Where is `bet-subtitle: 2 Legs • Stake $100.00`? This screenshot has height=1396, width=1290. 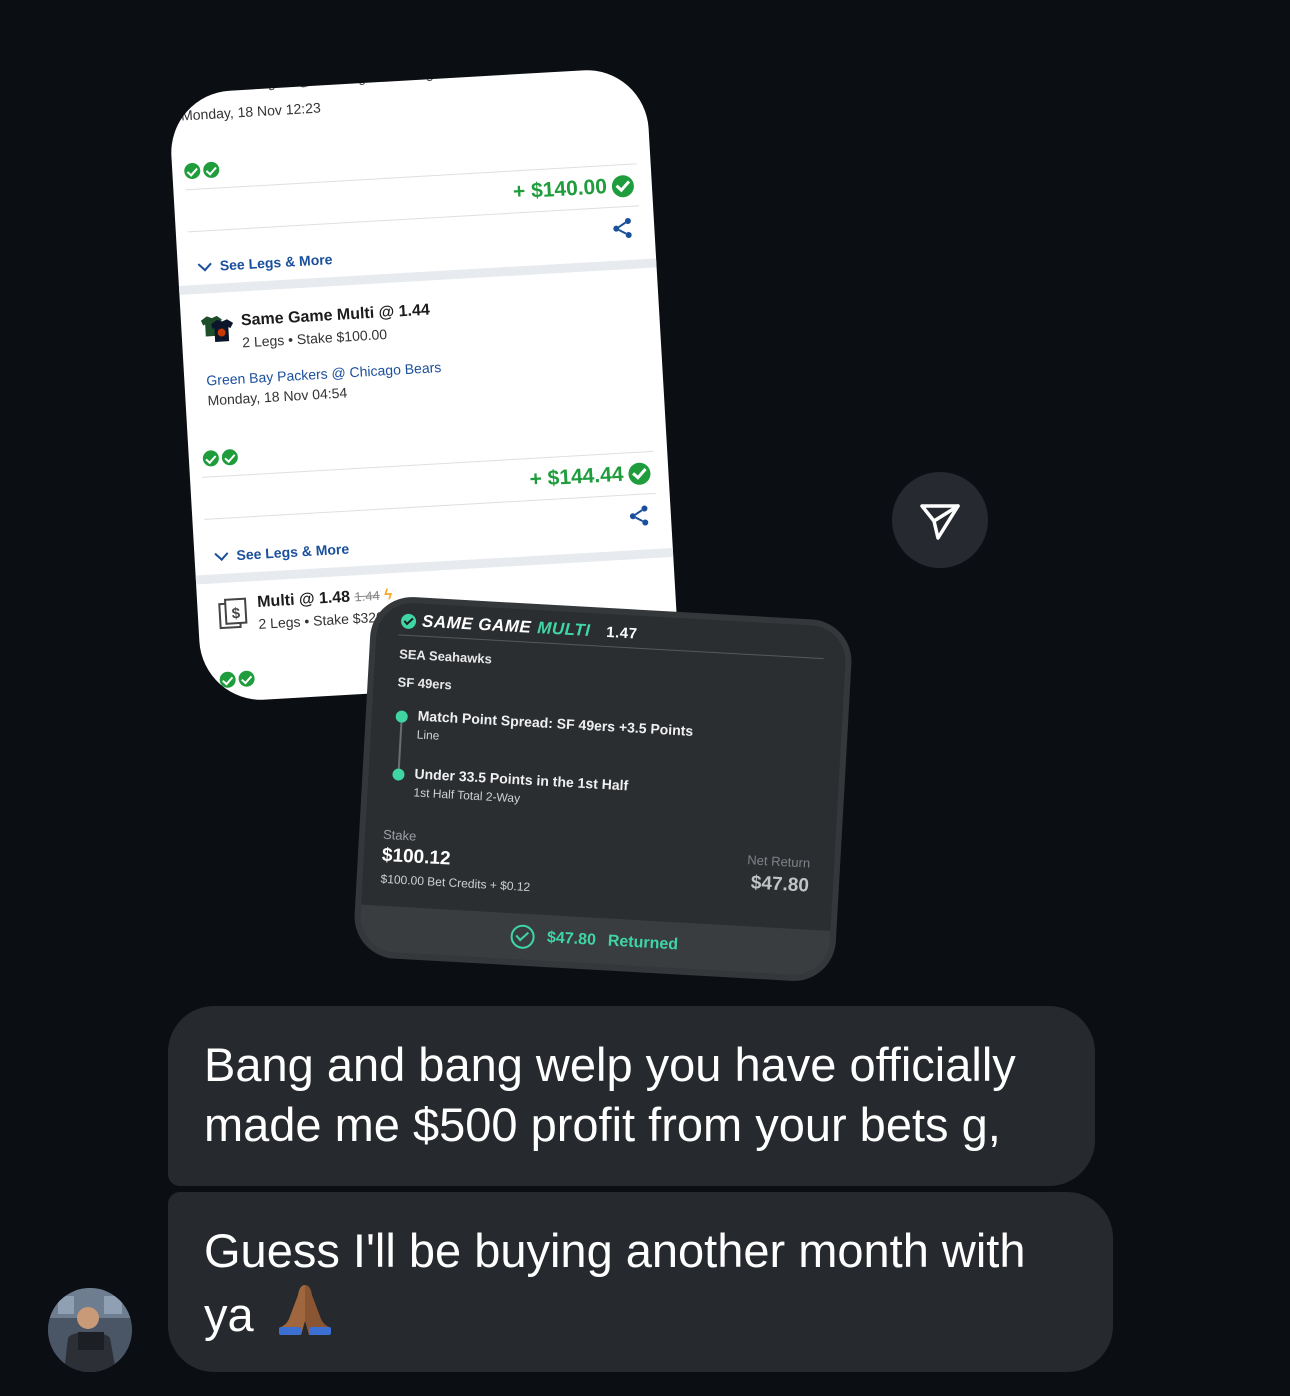 bet-subtitle: 2 Legs • Stake $100.00 is located at coordinates (314, 338).